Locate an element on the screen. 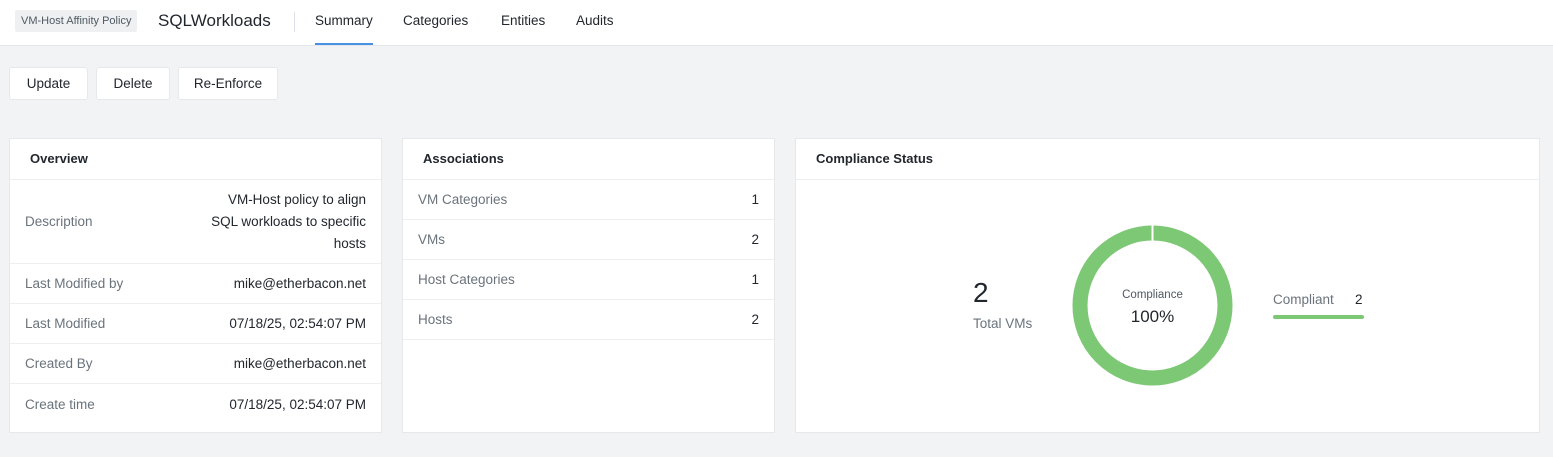 This screenshot has height=457, width=1553. row-label: VM Categories is located at coordinates (463, 199).